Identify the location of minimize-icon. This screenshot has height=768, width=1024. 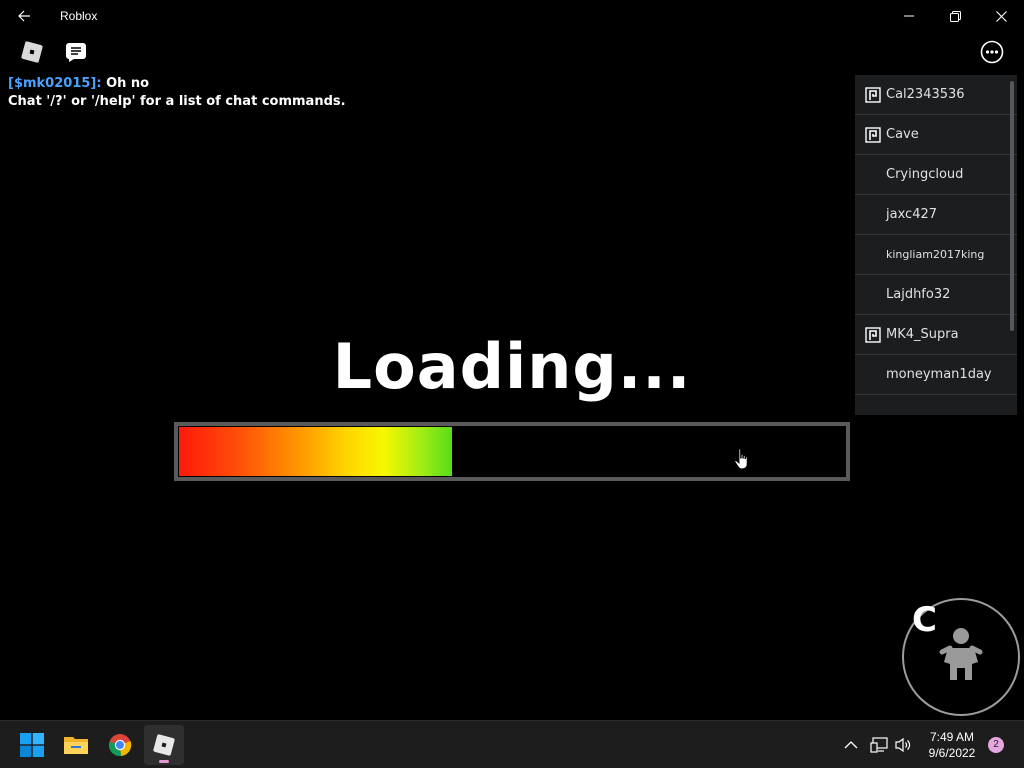
(909, 16).